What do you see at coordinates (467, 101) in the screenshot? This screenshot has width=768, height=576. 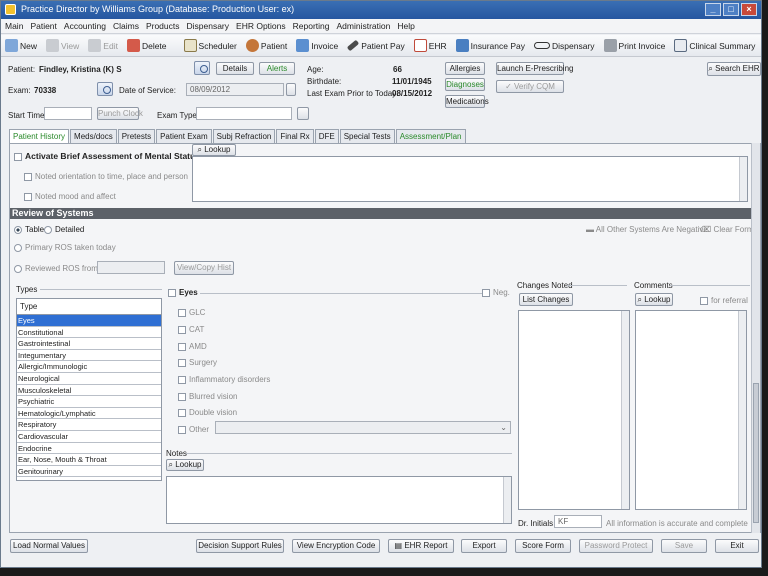 I see `medications-button: Medications` at bounding box center [467, 101].